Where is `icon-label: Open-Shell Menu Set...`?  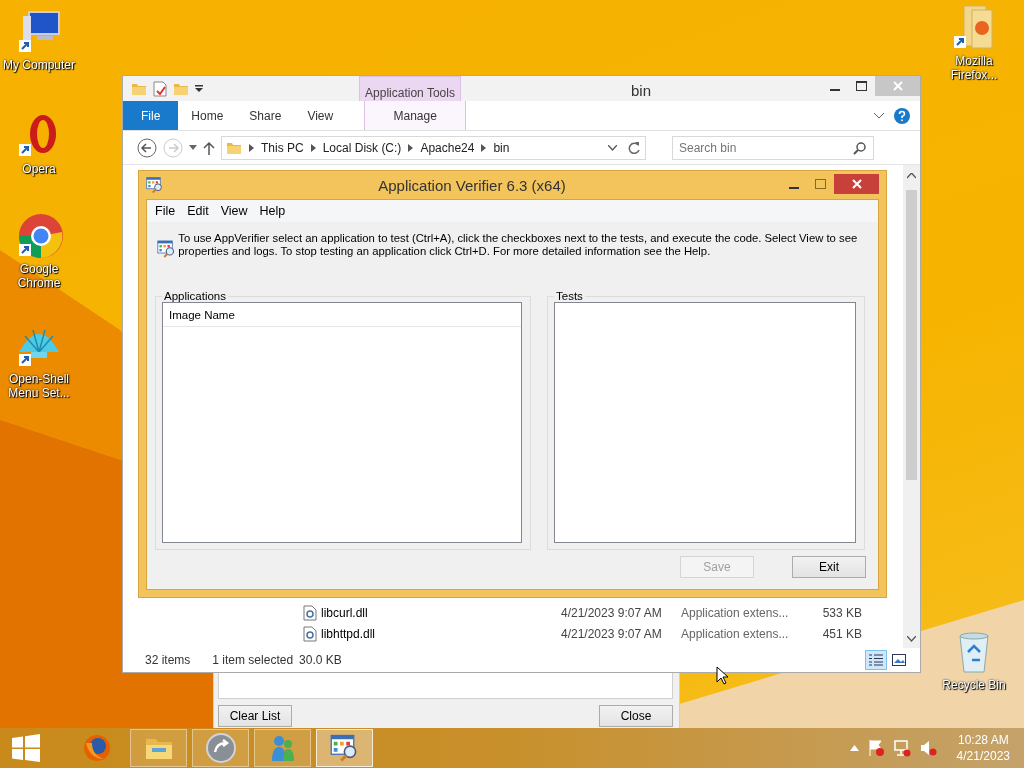
icon-label: Open-Shell Menu Set... is located at coordinates (39, 386).